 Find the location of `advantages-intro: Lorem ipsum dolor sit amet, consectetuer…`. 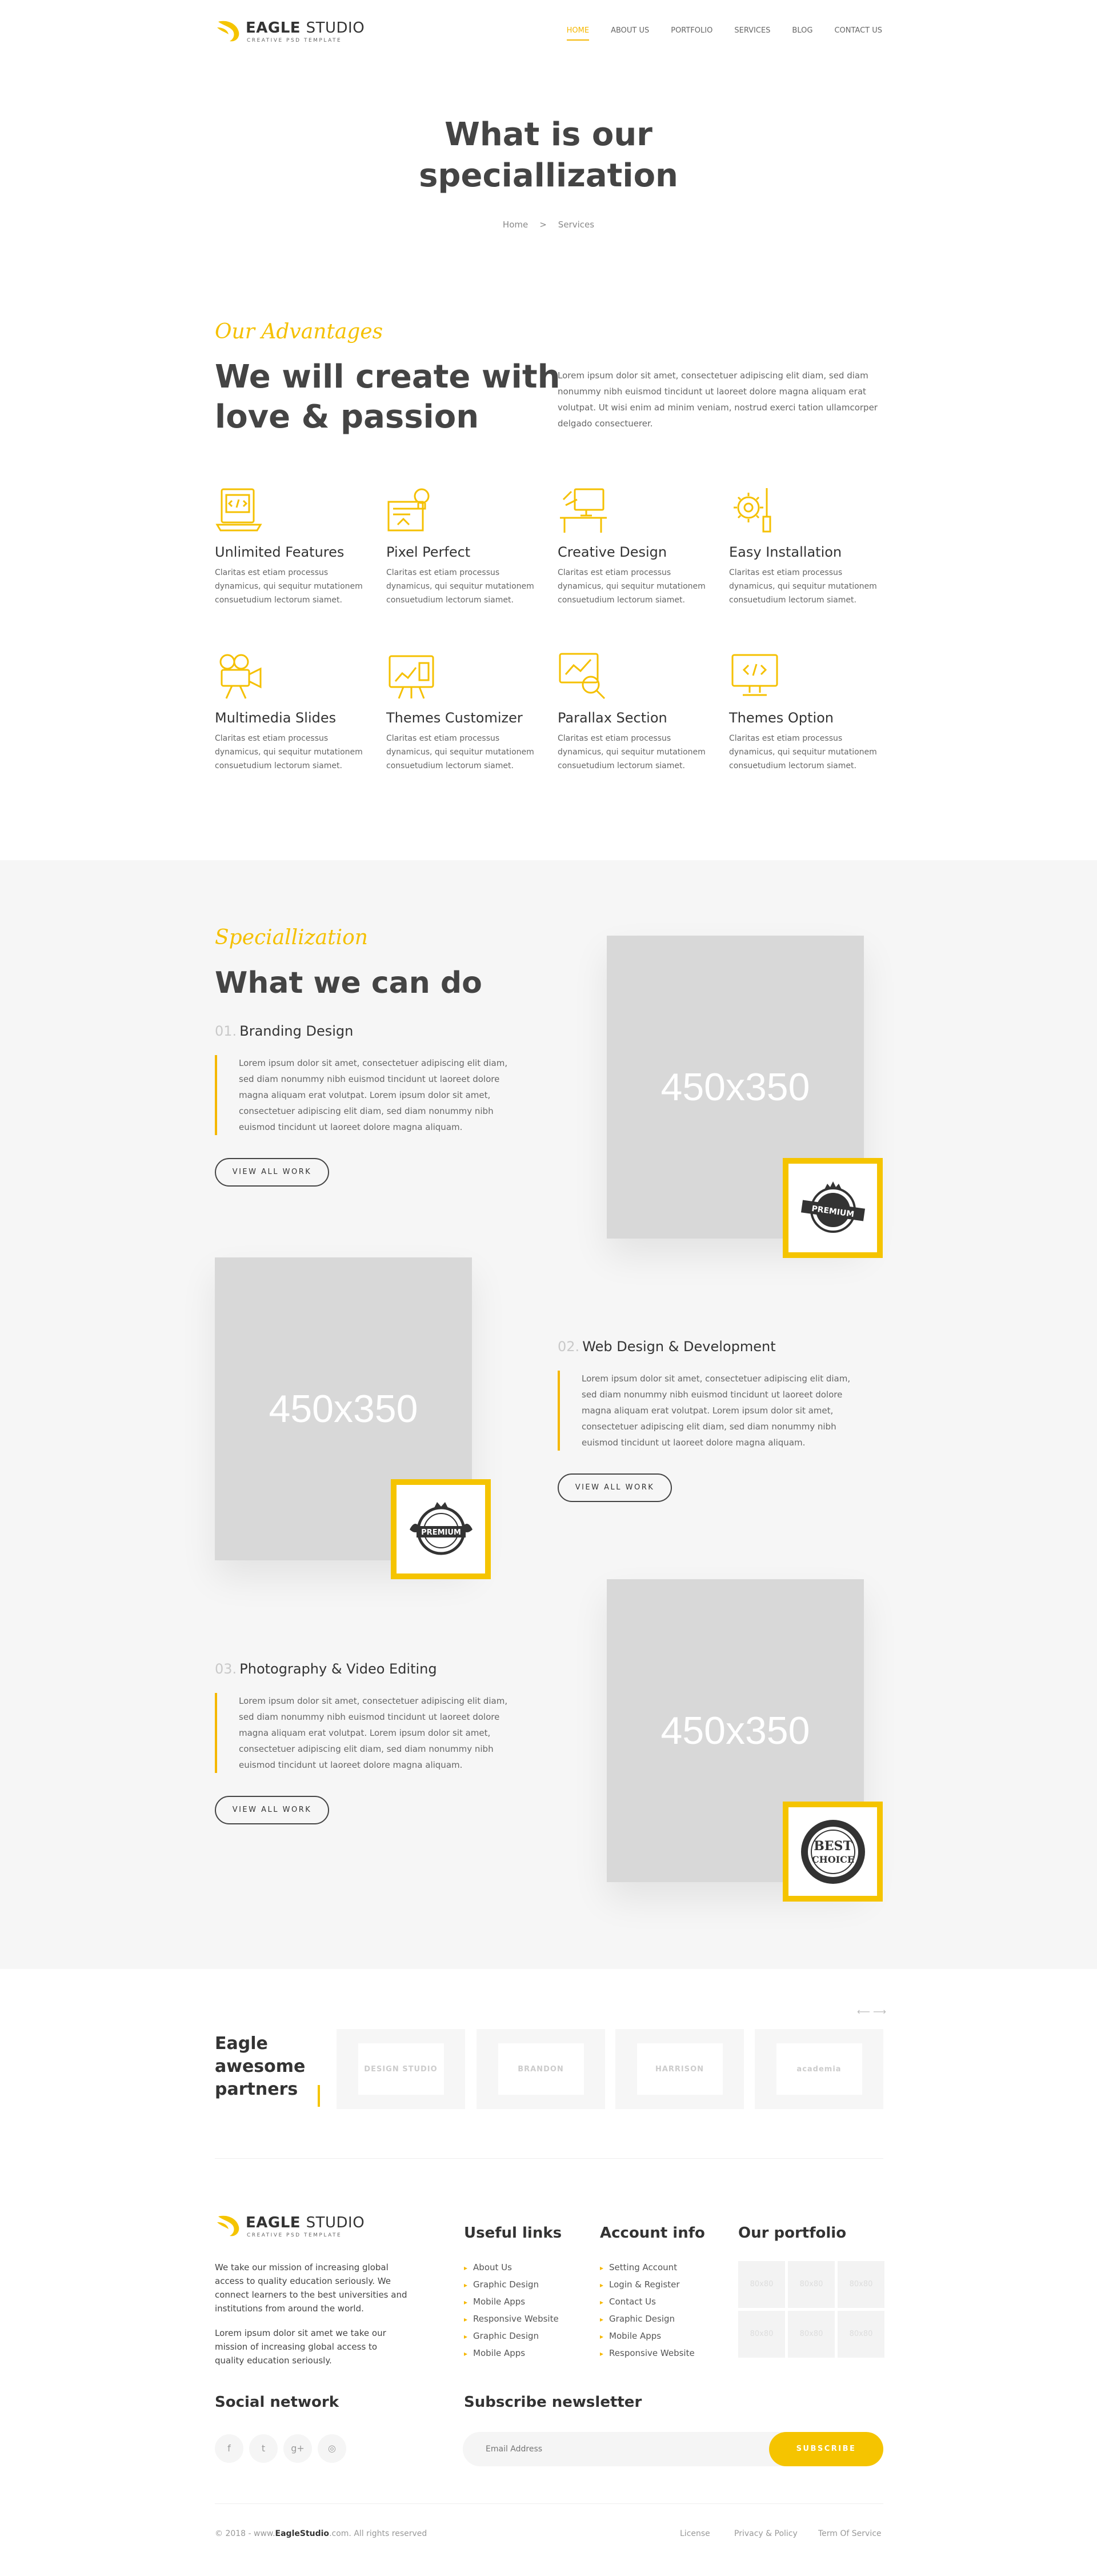

advantages-intro: Lorem ipsum dolor sit amet, consectetuer… is located at coordinates (718, 399).